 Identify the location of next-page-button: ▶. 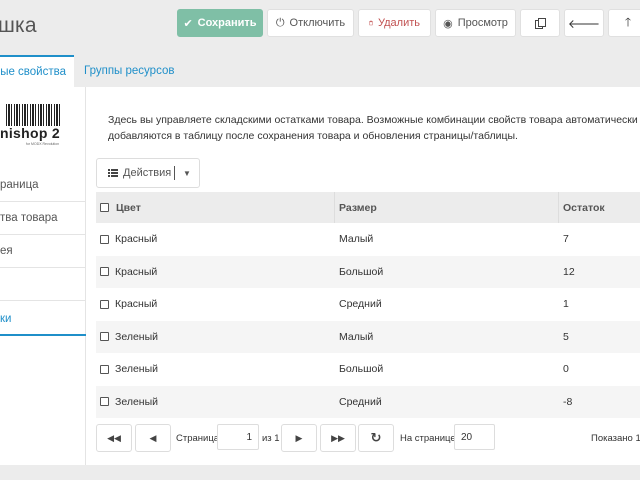
(299, 438).